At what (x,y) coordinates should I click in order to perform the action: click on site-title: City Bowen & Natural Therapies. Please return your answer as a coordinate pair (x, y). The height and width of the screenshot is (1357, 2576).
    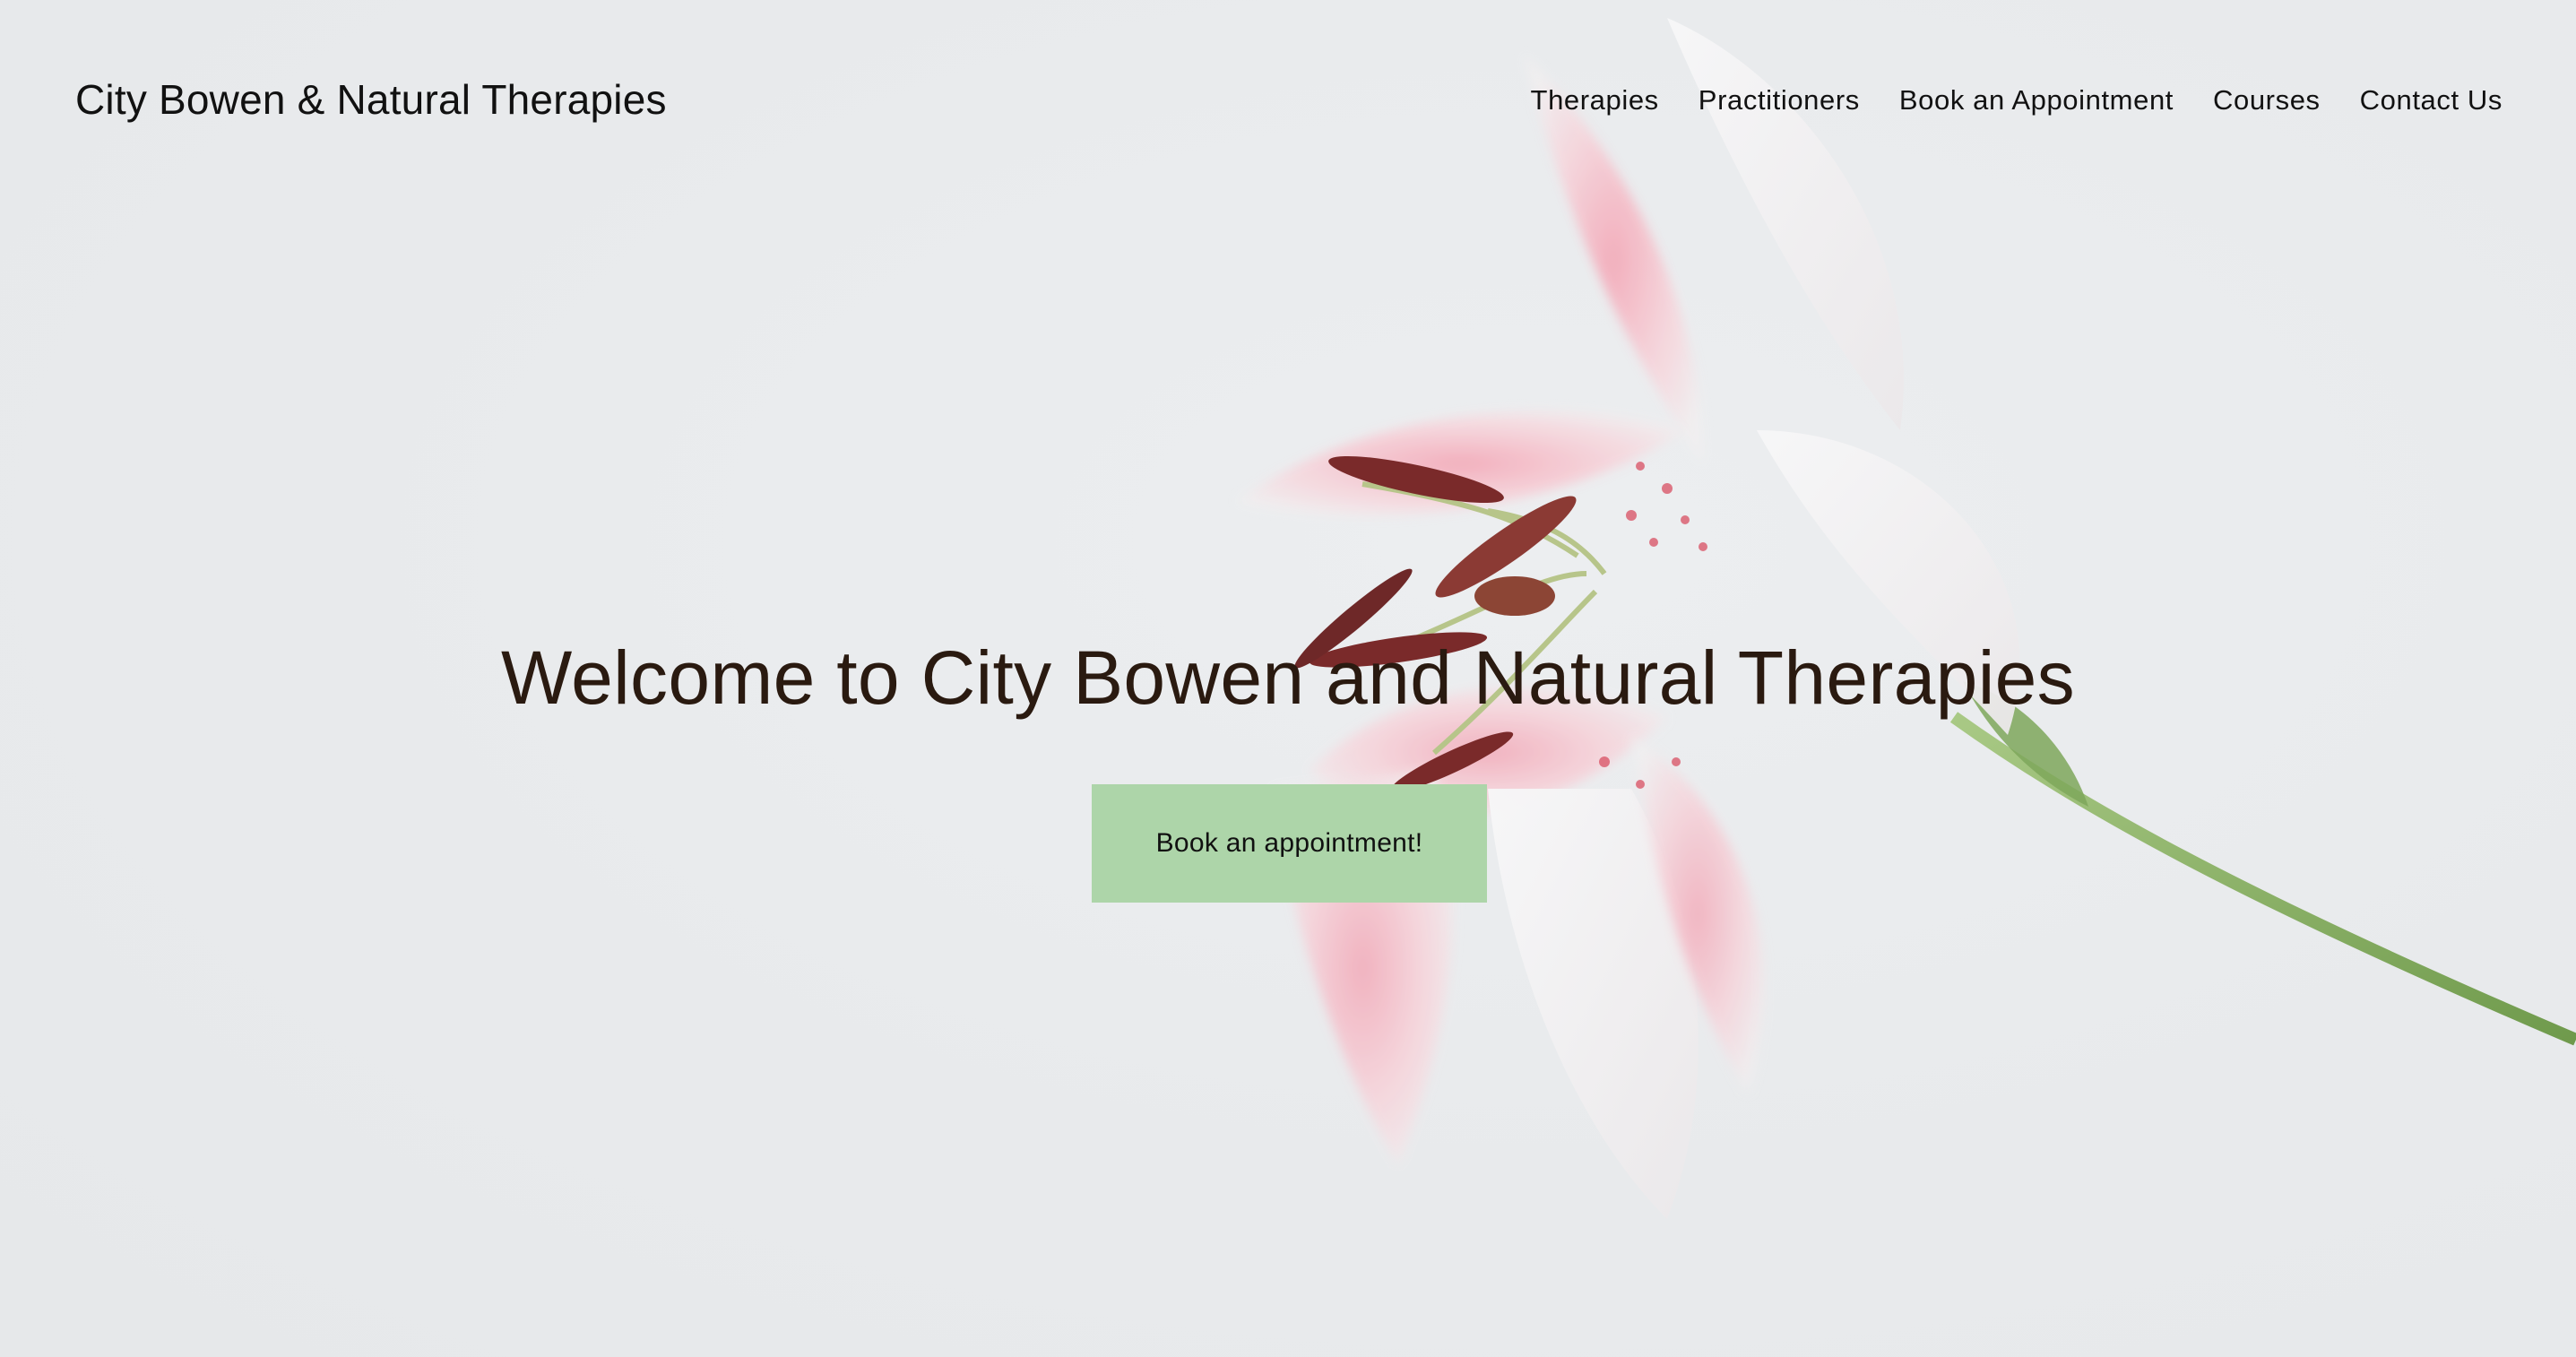
    Looking at the image, I should click on (371, 99).